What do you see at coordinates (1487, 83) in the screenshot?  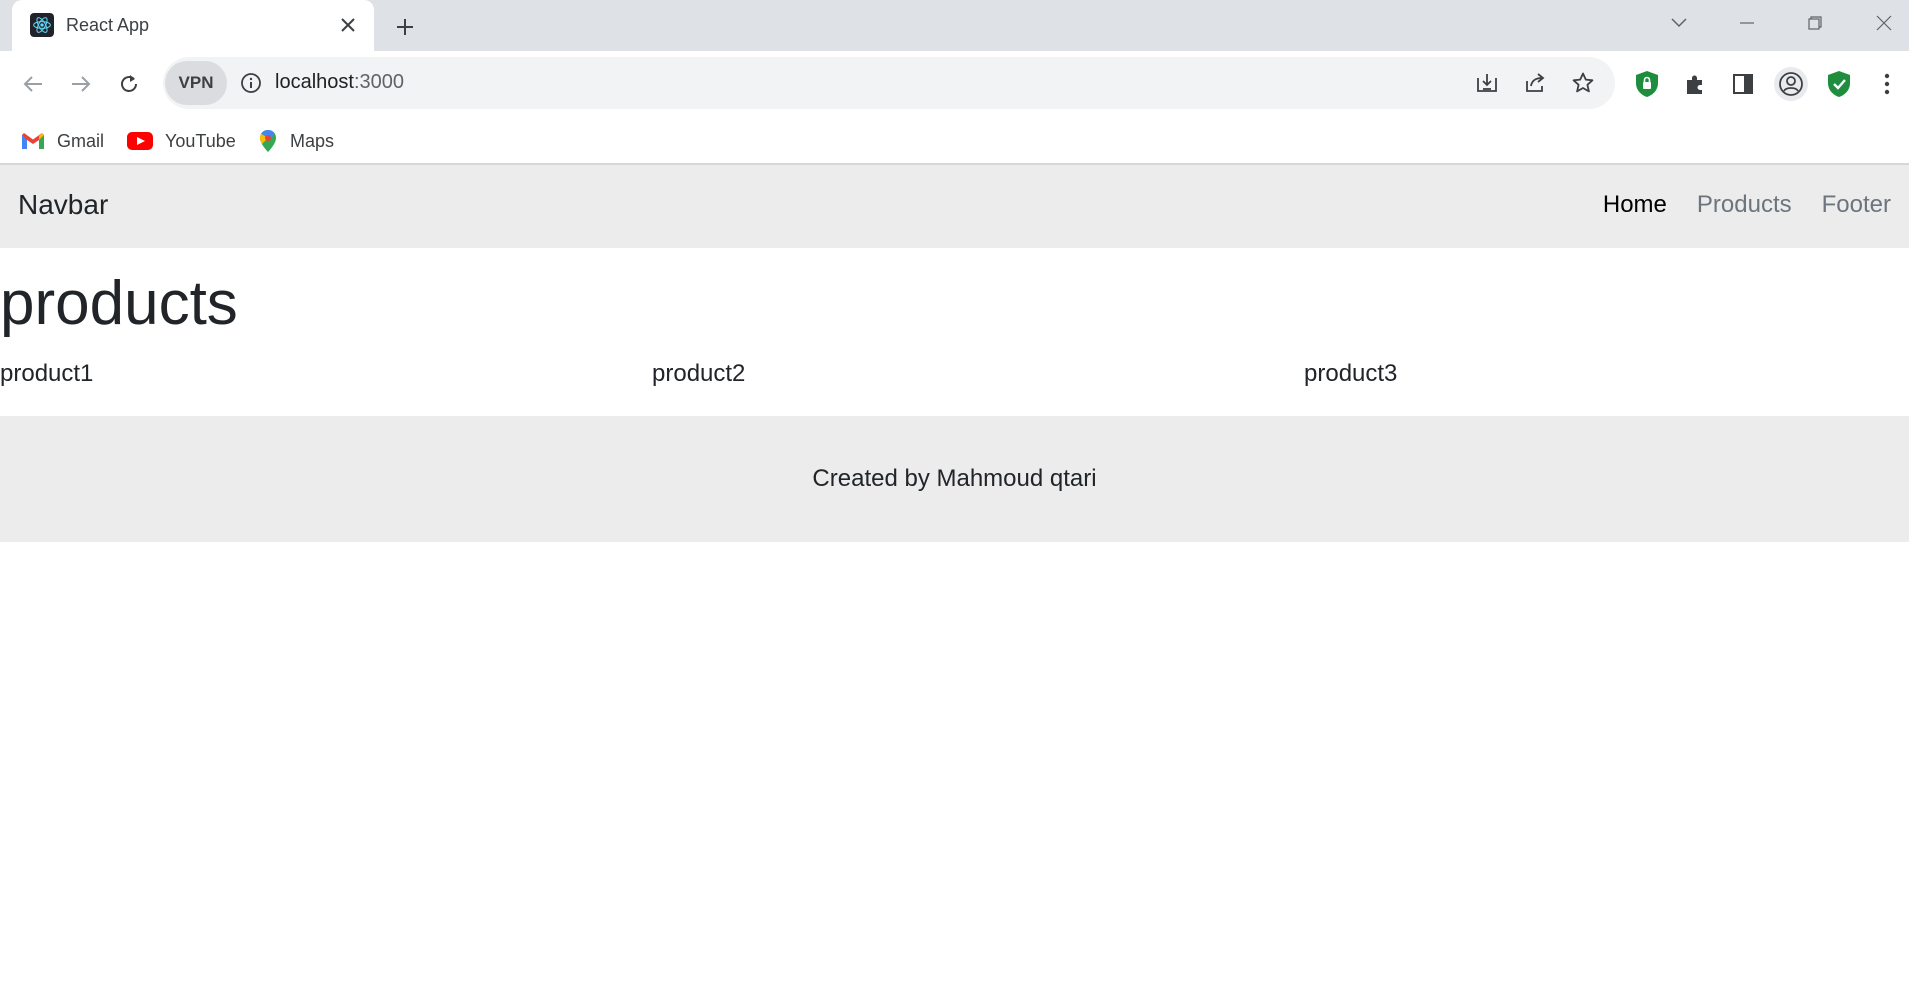 I see `install-app-icon` at bounding box center [1487, 83].